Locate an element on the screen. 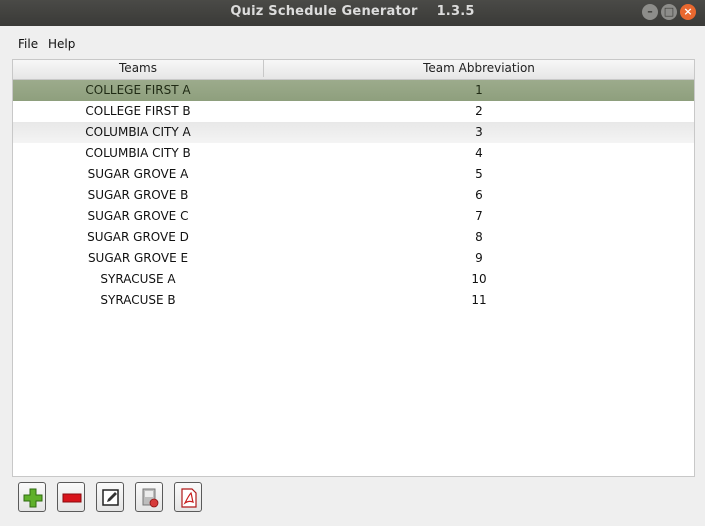 The image size is (705, 526). team-cell: SUGAR GROVE C is located at coordinates (138, 216).